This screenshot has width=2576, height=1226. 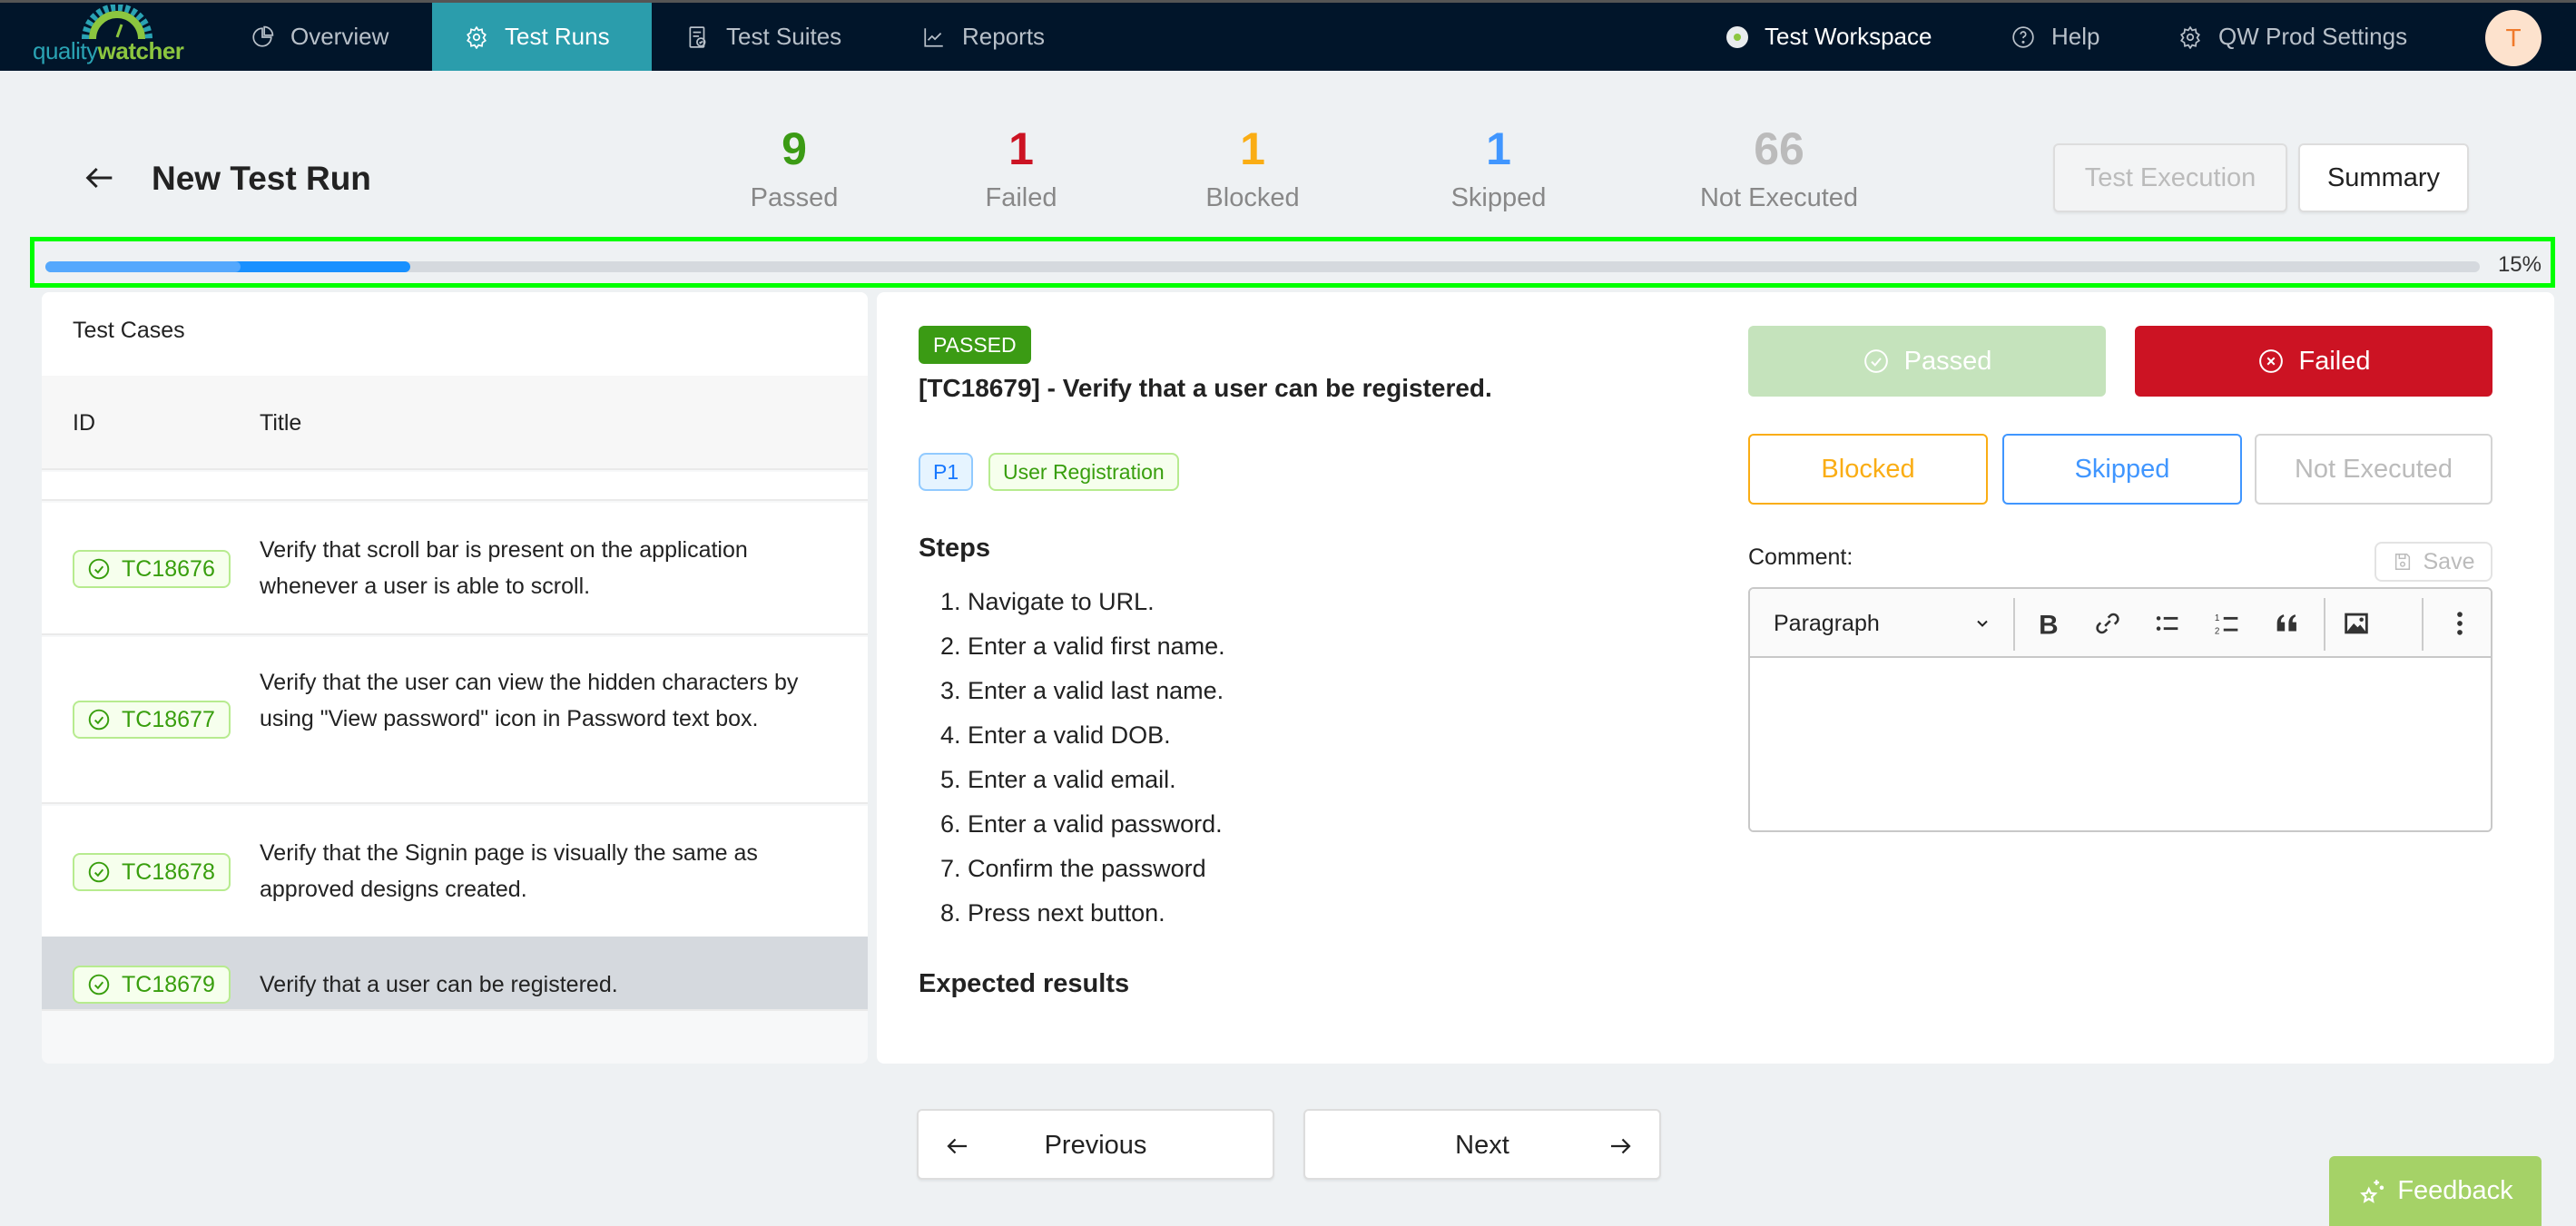 I want to click on page-title: New Test Run, so click(x=261, y=178).